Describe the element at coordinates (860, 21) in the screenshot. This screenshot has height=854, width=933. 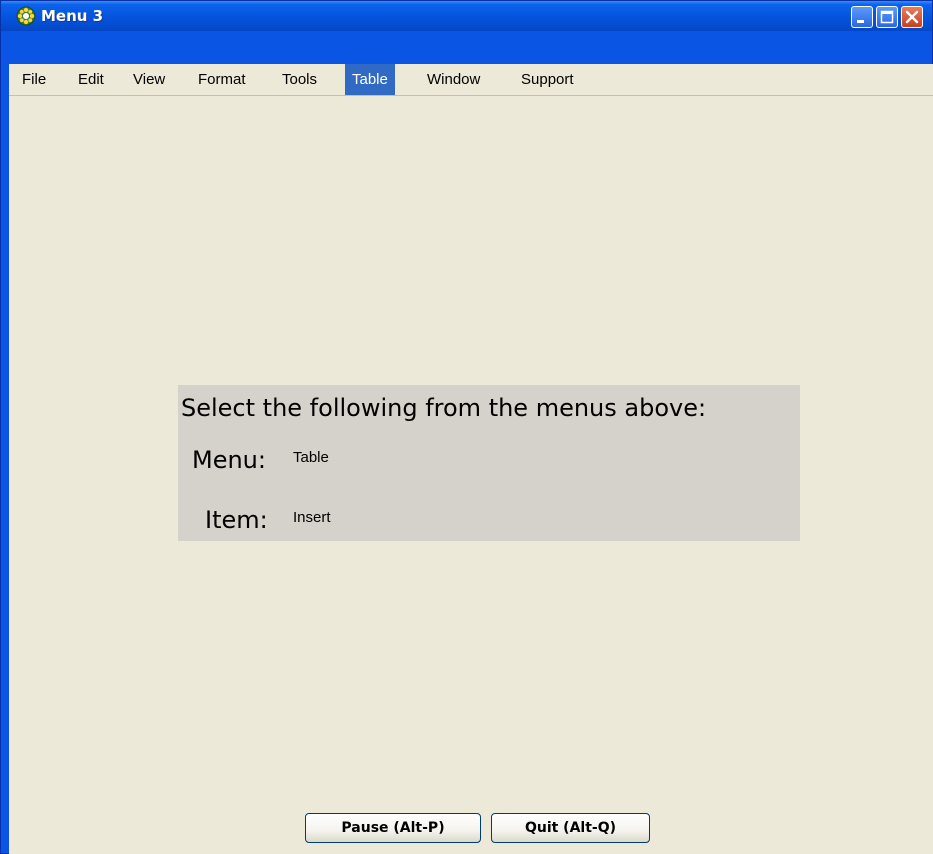
I see `minimize-icon` at that location.